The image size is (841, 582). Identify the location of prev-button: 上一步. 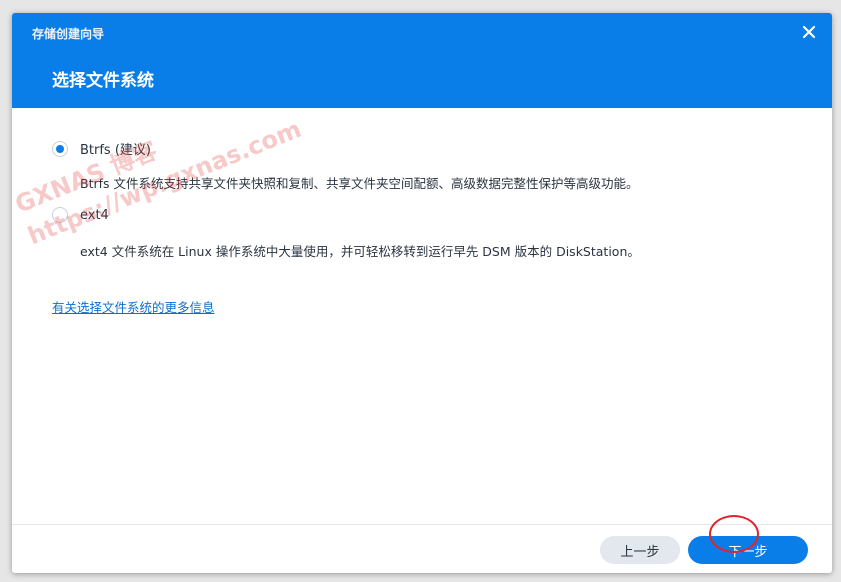
(640, 550).